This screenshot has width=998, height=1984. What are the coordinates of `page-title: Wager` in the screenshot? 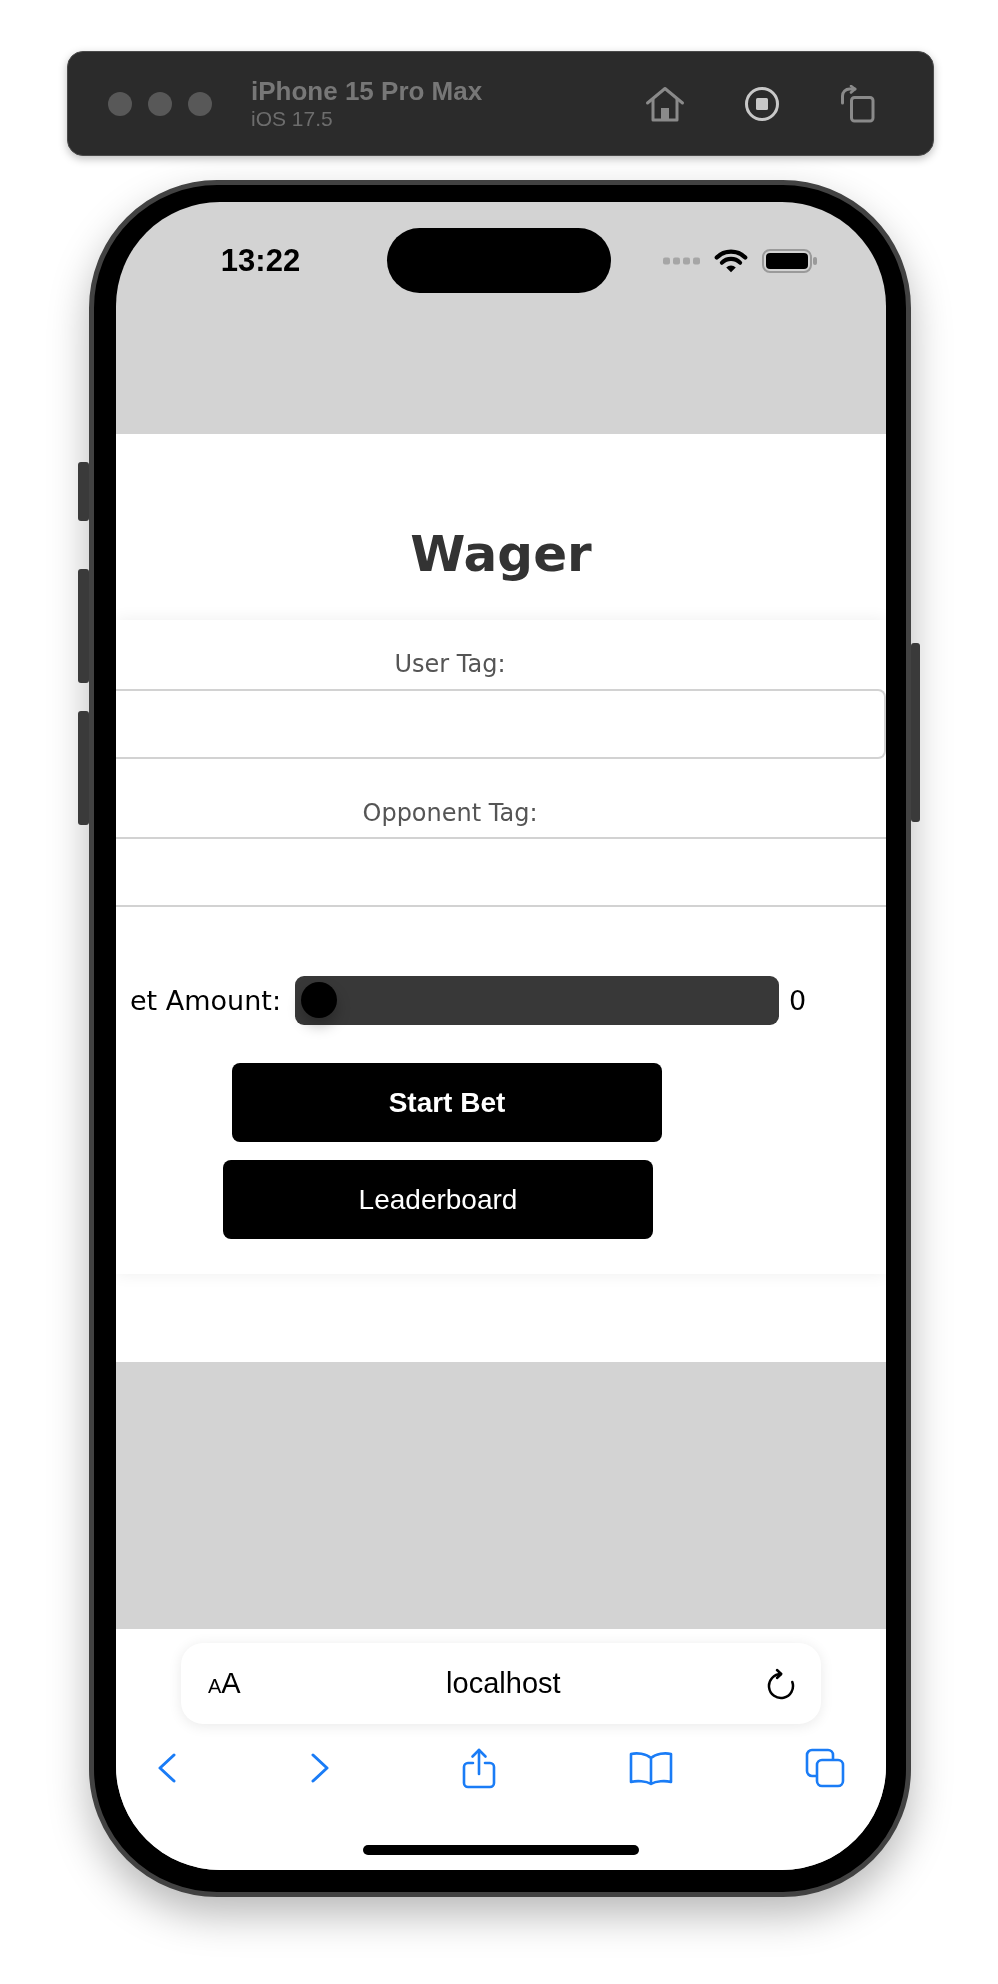 It's located at (501, 554).